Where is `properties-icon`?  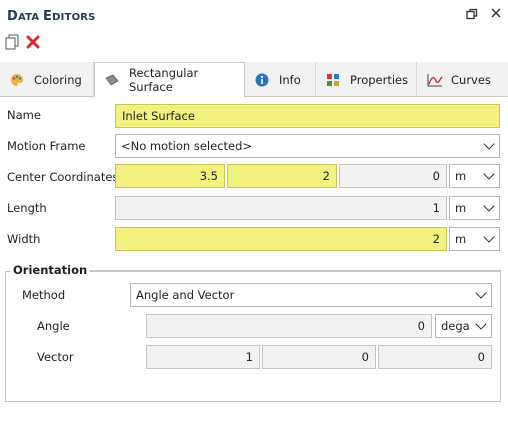
properties-icon is located at coordinates (333, 80).